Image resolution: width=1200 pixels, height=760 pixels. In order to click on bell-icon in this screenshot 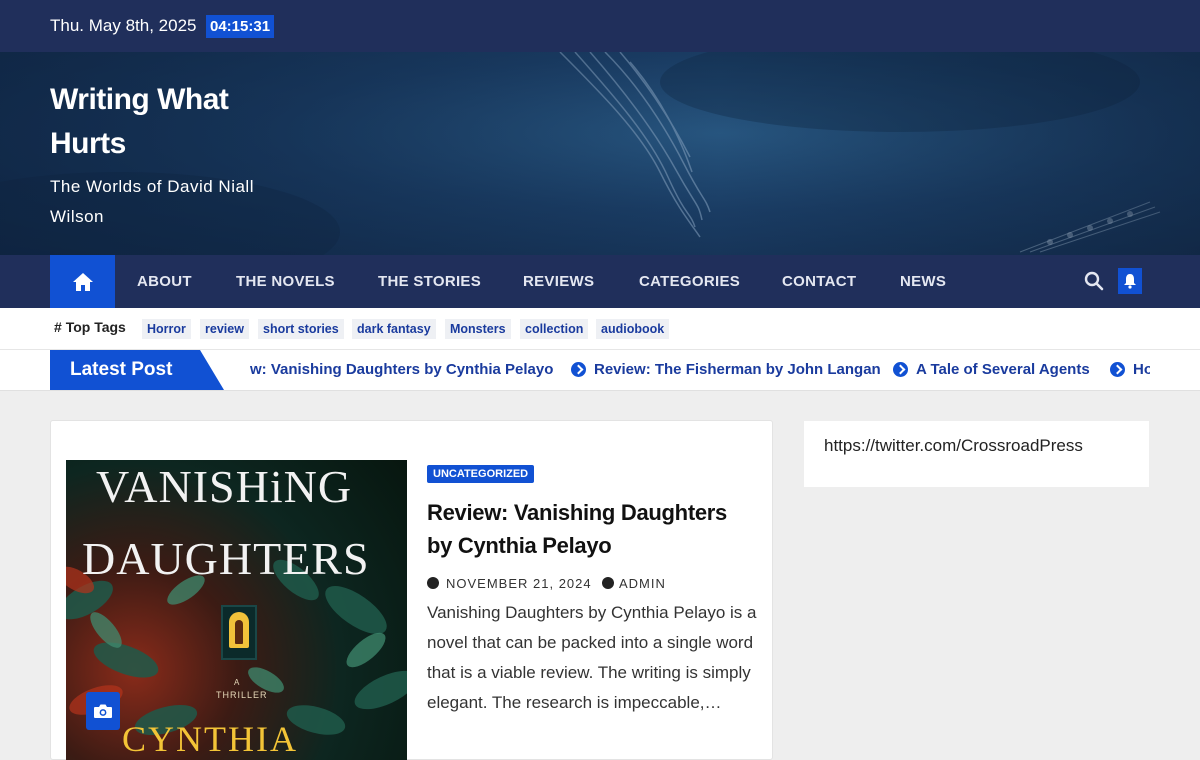, I will do `click(1130, 281)`.